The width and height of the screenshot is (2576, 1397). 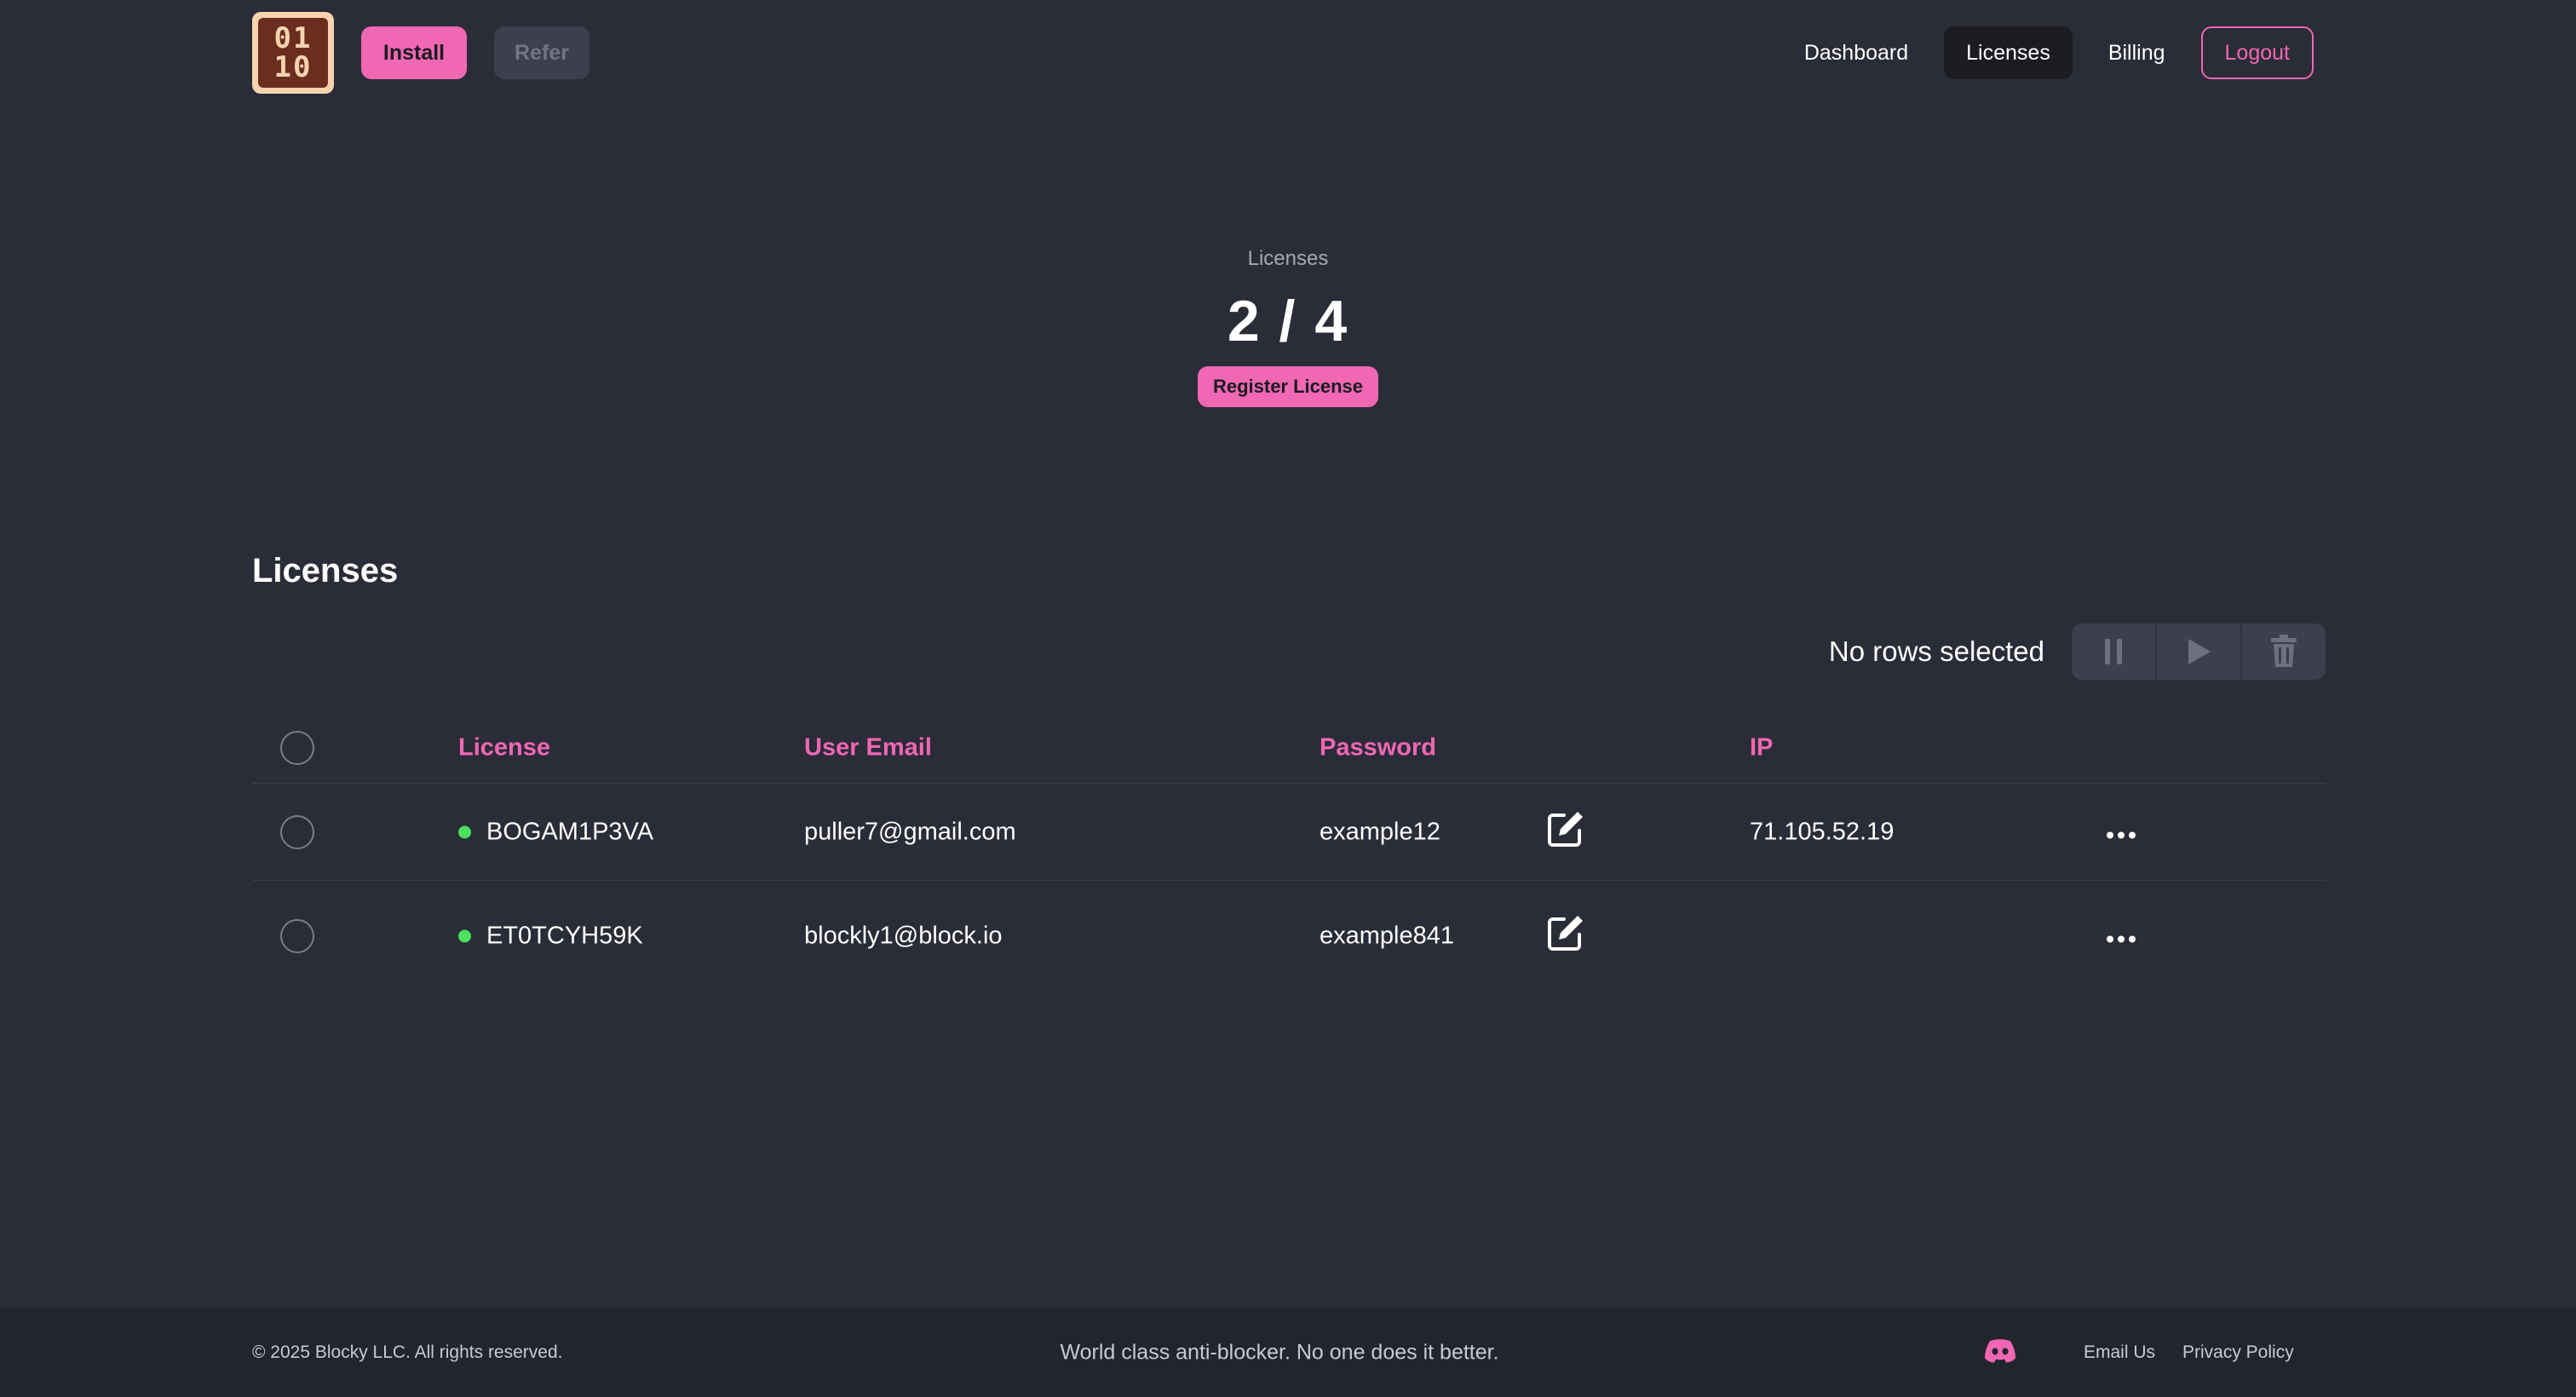 I want to click on stats-label: Licenses, so click(x=1288, y=258).